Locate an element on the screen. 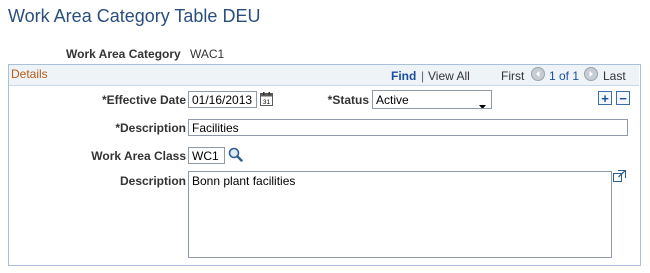 The height and width of the screenshot is (273, 650). status-label: *Status is located at coordinates (348, 100).